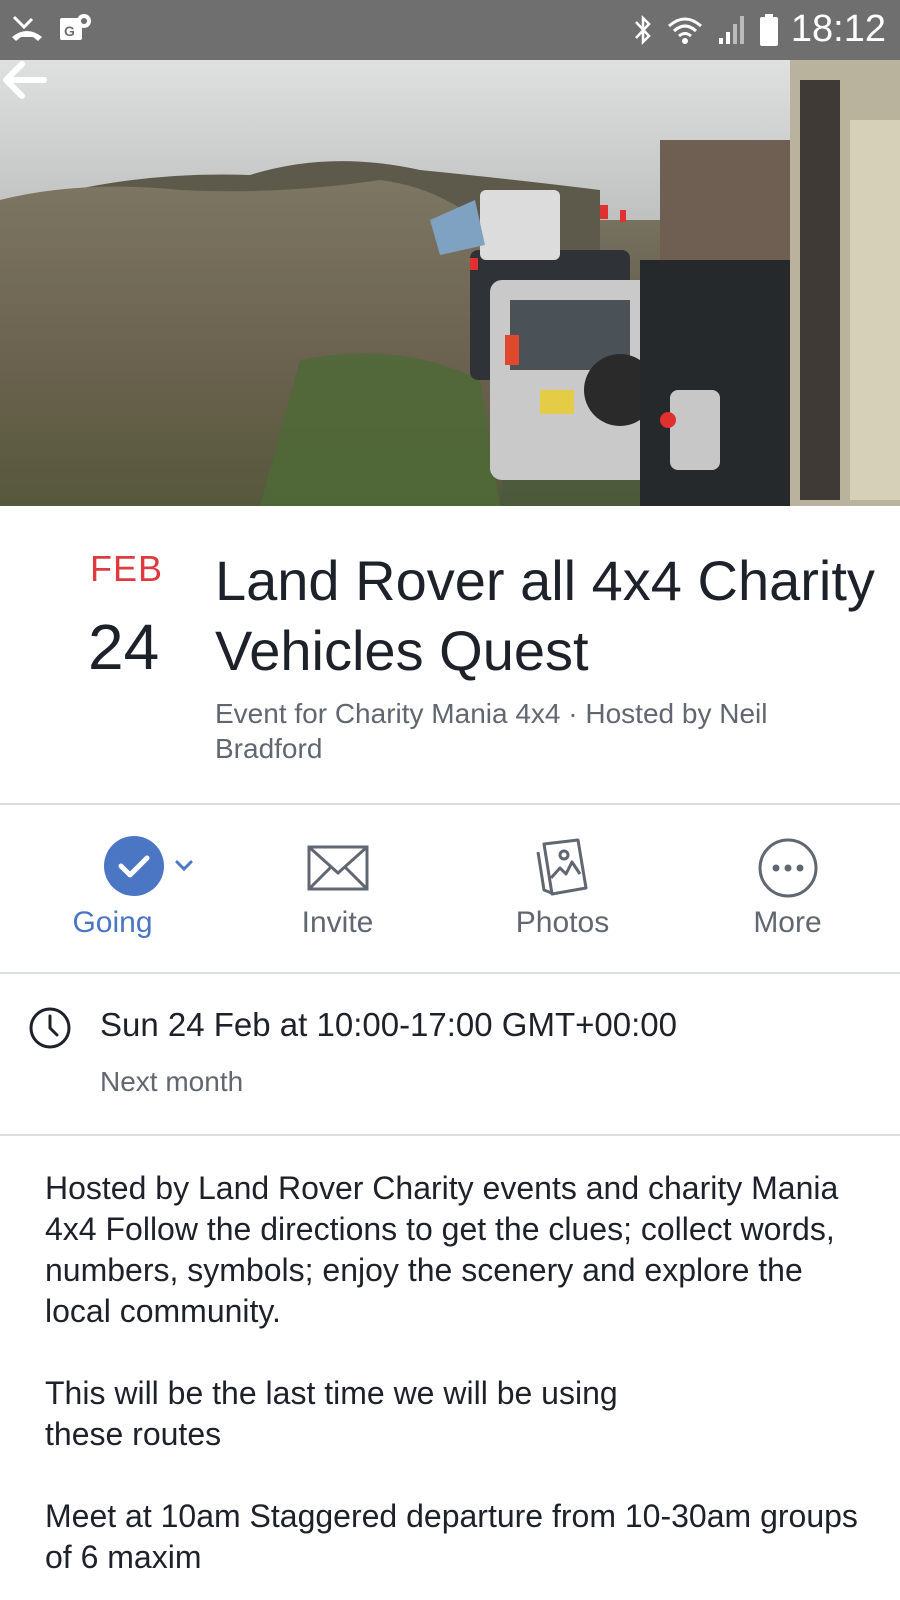 This screenshot has height=1600, width=900. Describe the element at coordinates (642, 29) in the screenshot. I see `bluetooth-icon` at that location.